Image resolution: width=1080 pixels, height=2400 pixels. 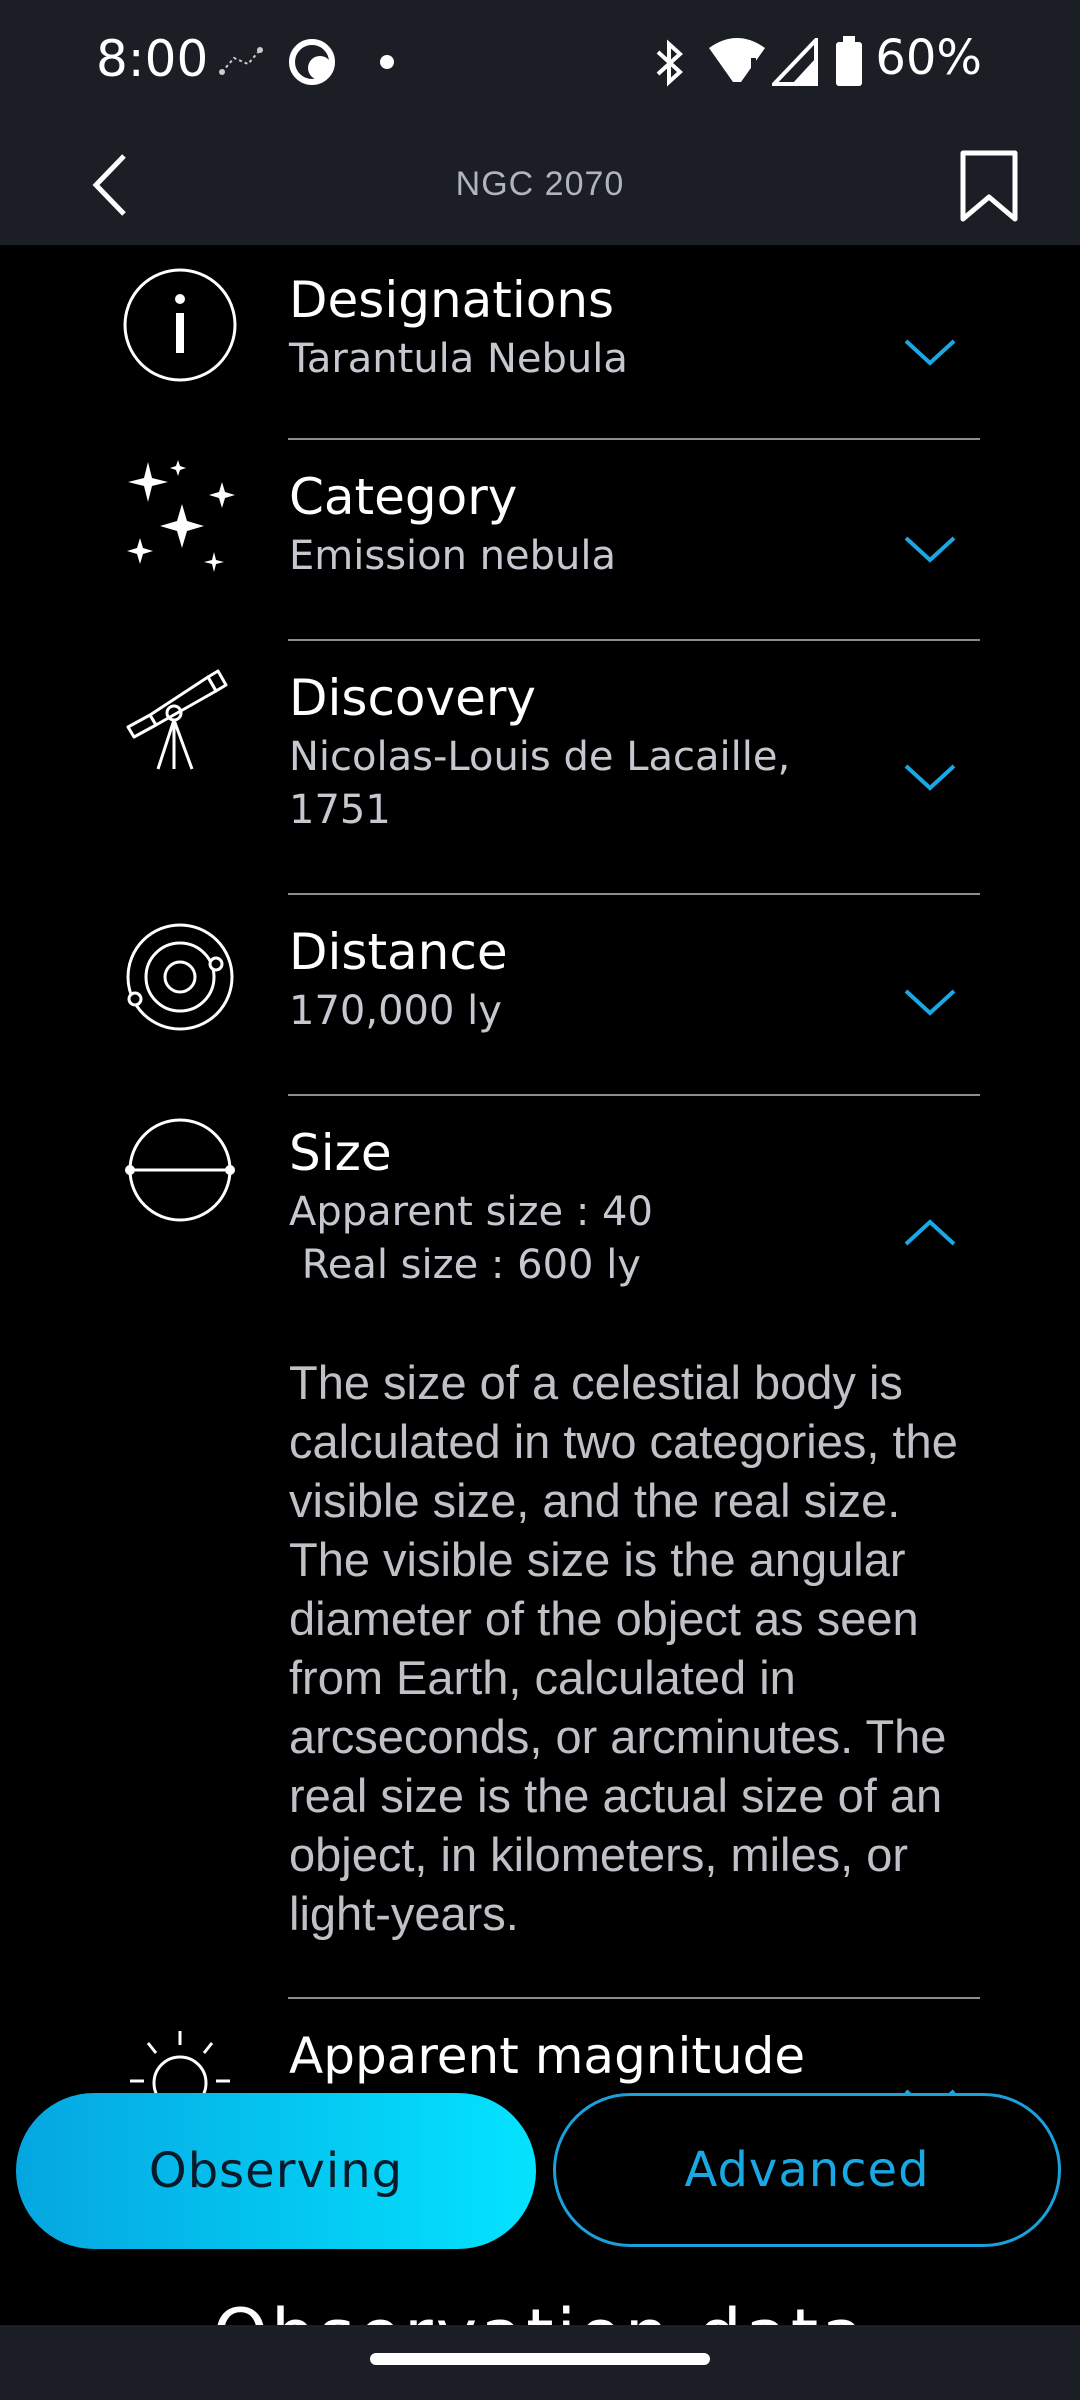 What do you see at coordinates (540, 2297) in the screenshot?
I see `observation-data-heading: Observation data` at bounding box center [540, 2297].